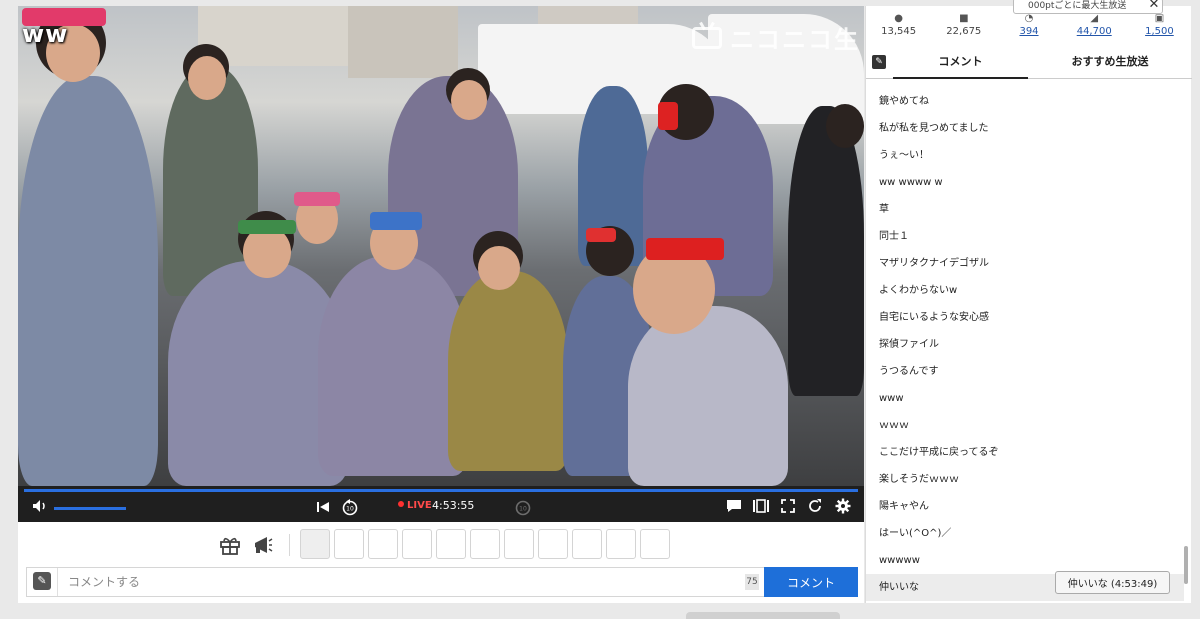  Describe the element at coordinates (898, 18) in the screenshot. I see `viewers-icon: ●` at that location.